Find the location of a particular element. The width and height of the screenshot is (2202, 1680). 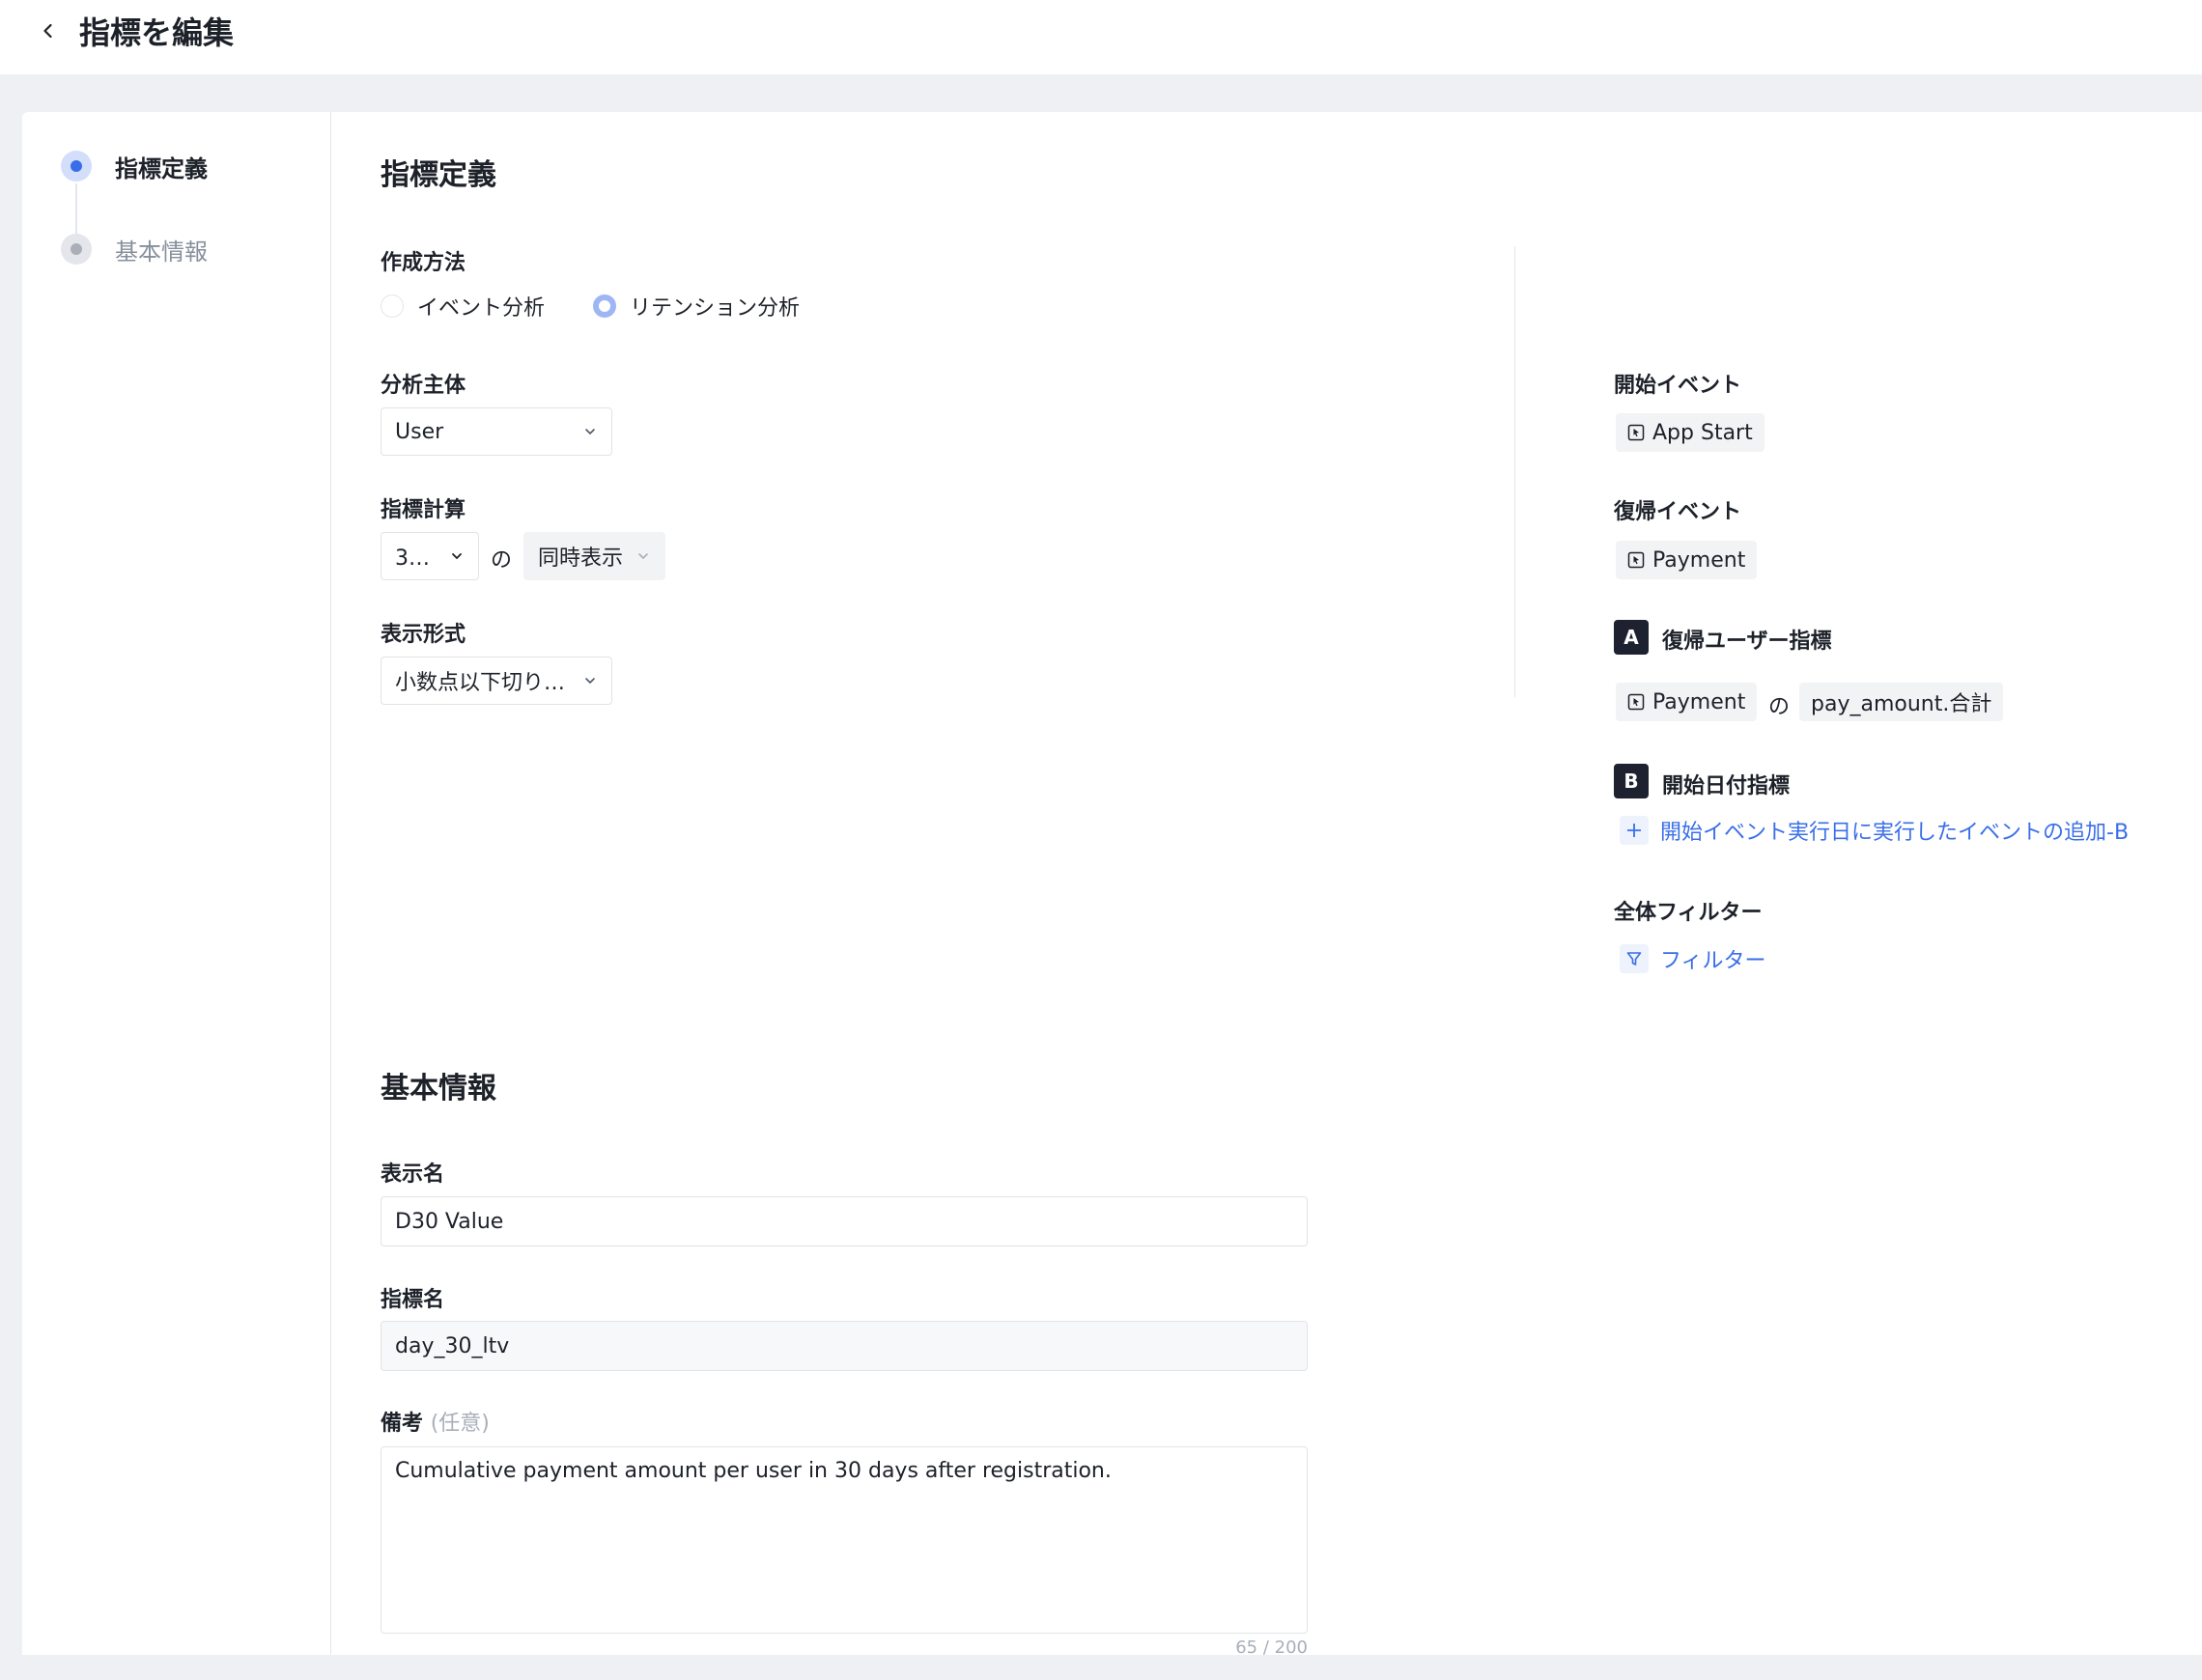

metric-a-connector: の is located at coordinates (1779, 707).